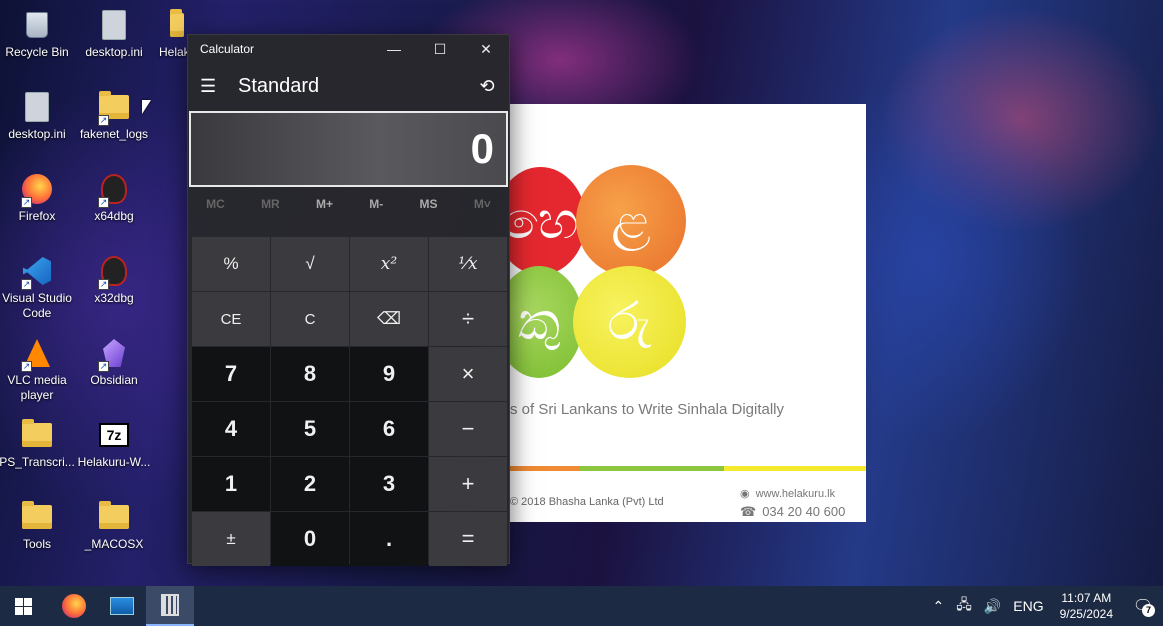 Image resolution: width=1163 pixels, height=626 pixels. What do you see at coordinates (394, 49) in the screenshot?
I see `minimize-button: —` at bounding box center [394, 49].